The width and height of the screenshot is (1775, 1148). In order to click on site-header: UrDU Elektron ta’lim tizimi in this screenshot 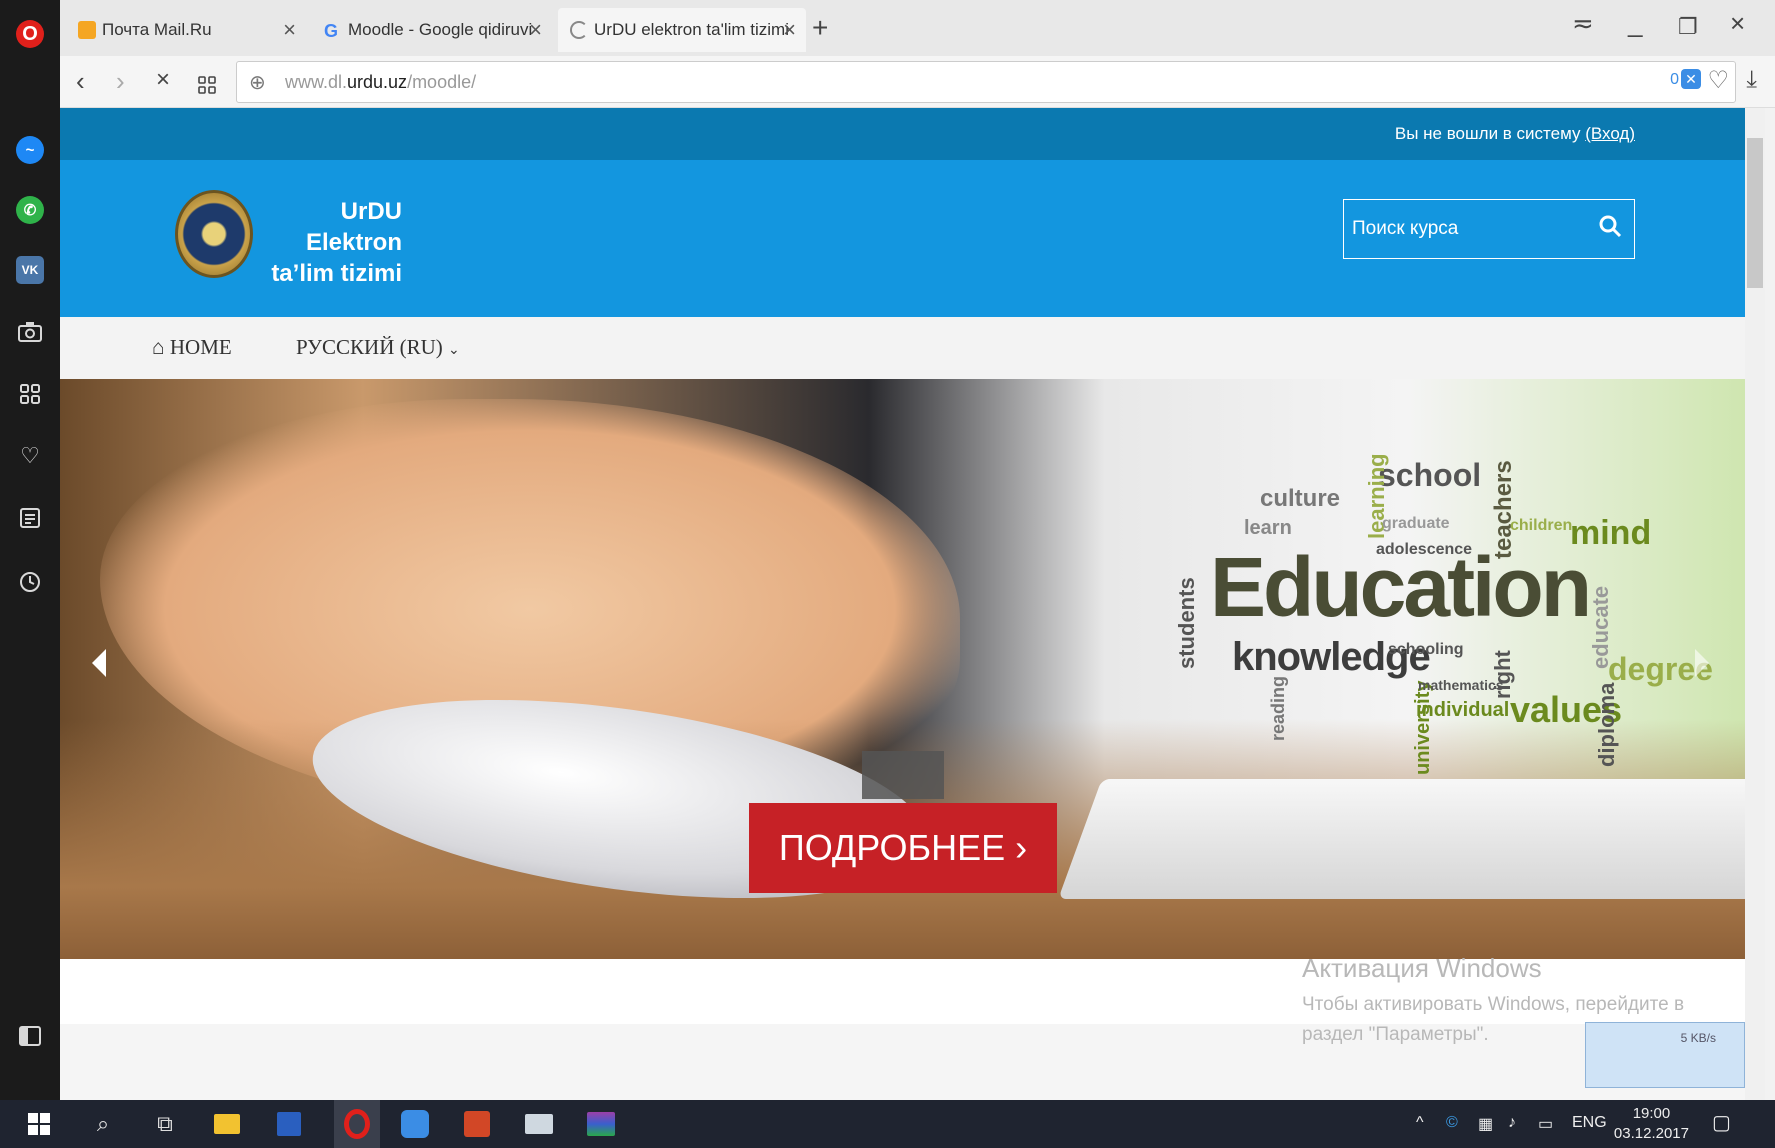, I will do `click(902, 238)`.